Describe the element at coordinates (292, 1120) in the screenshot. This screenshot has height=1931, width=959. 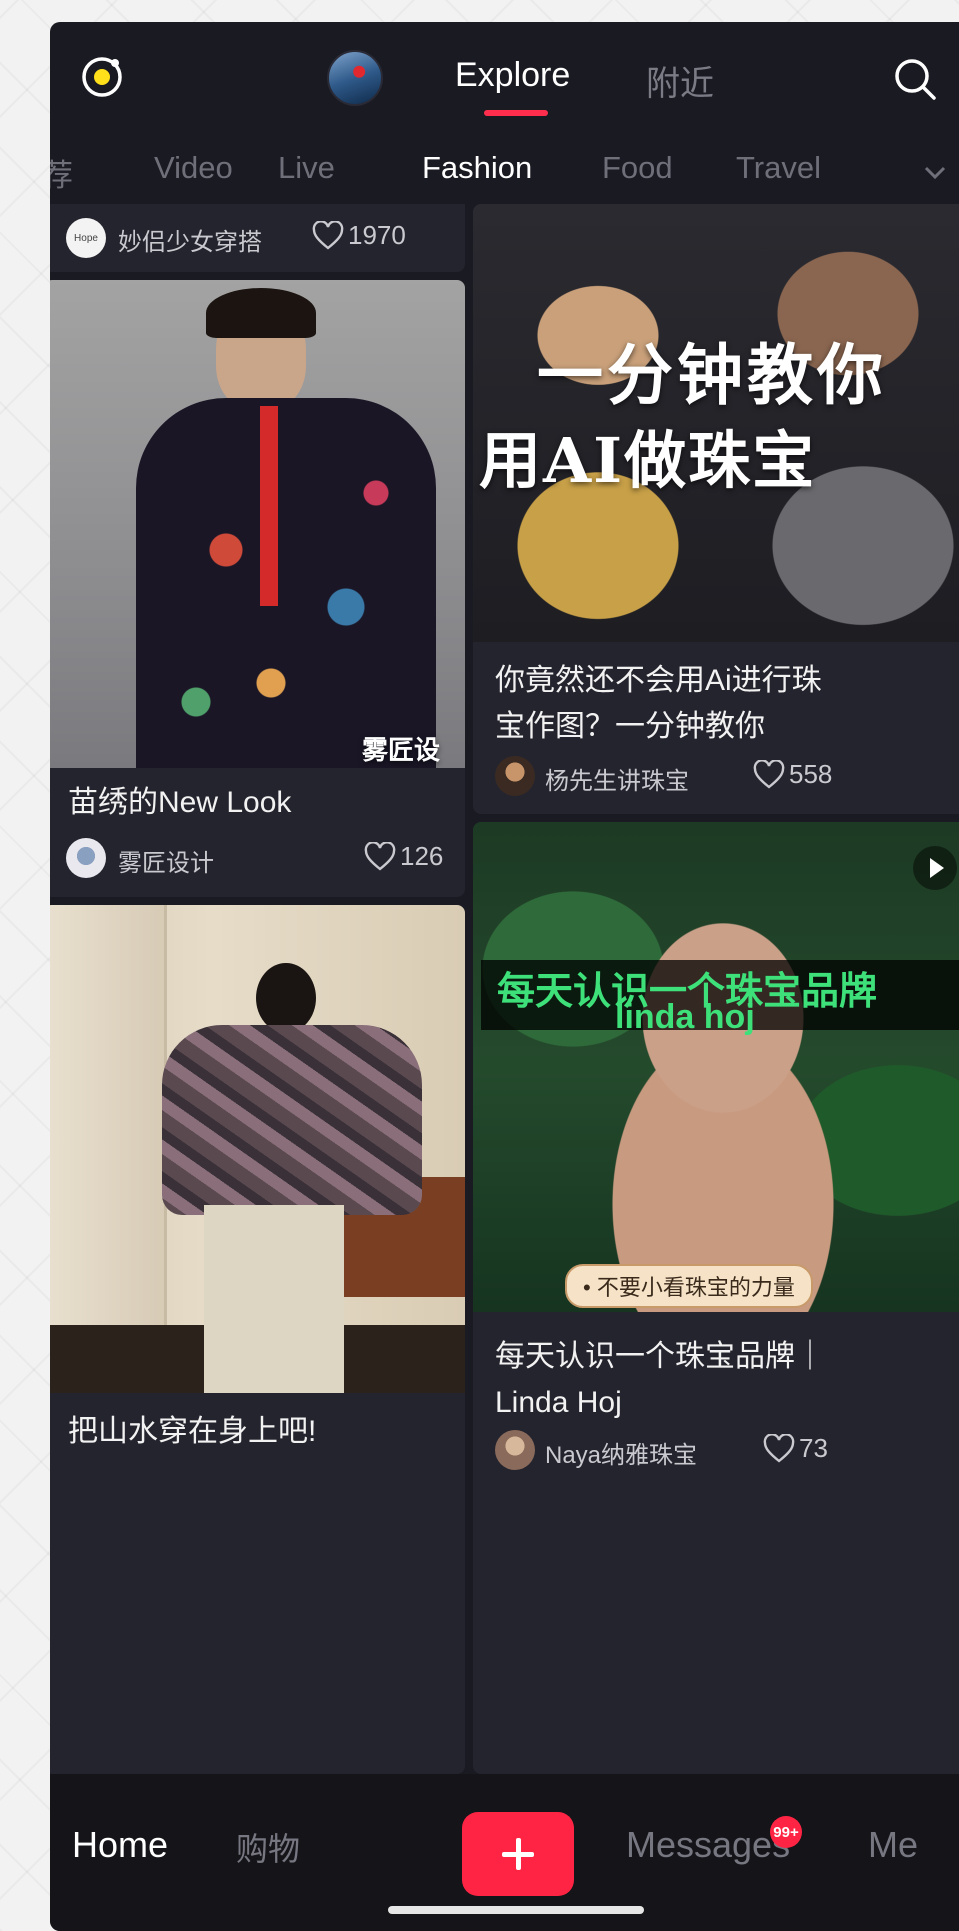
I see `figure-shirt` at that location.